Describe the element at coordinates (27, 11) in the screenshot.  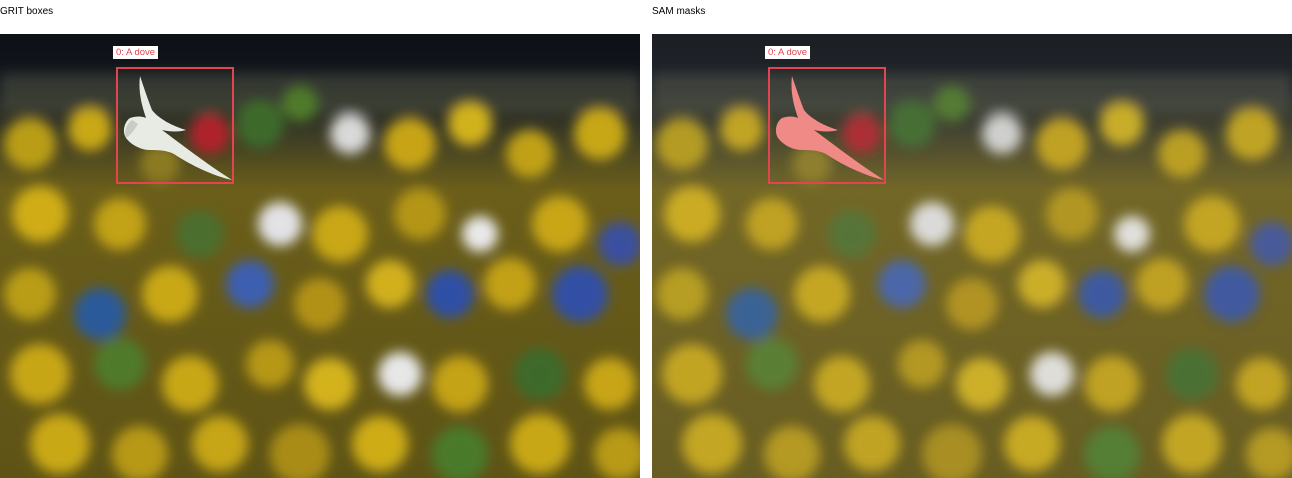
I see `panel-title: GRIT boxes` at that location.